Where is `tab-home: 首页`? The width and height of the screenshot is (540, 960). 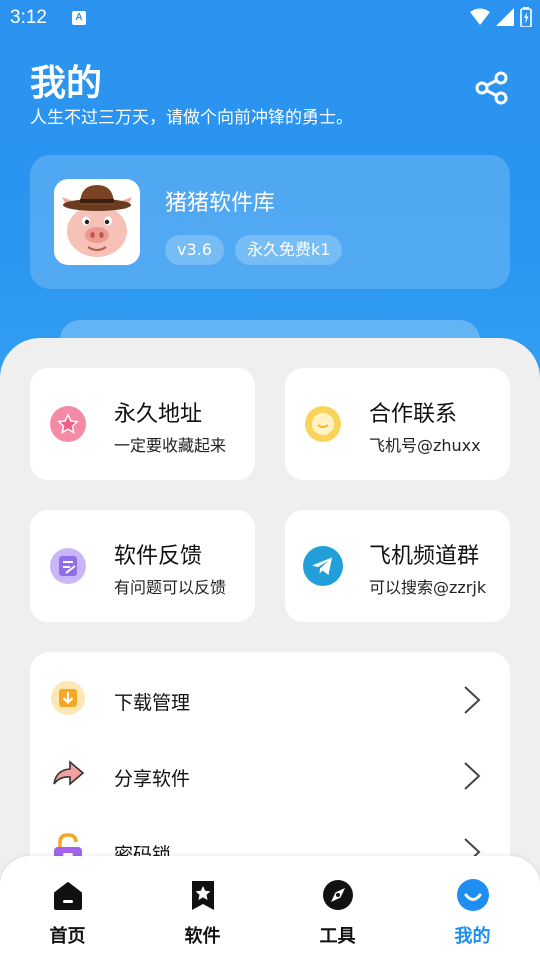 tab-home: 首页 is located at coordinates (67, 908).